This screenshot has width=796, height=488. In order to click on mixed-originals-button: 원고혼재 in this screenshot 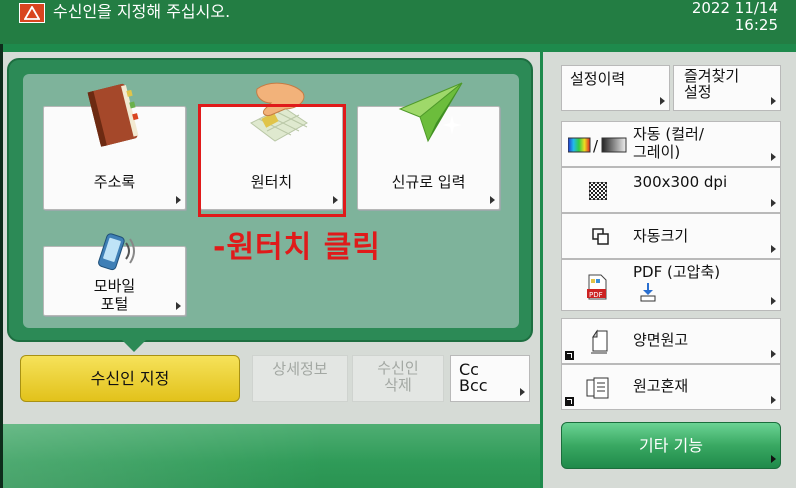, I will do `click(671, 387)`.